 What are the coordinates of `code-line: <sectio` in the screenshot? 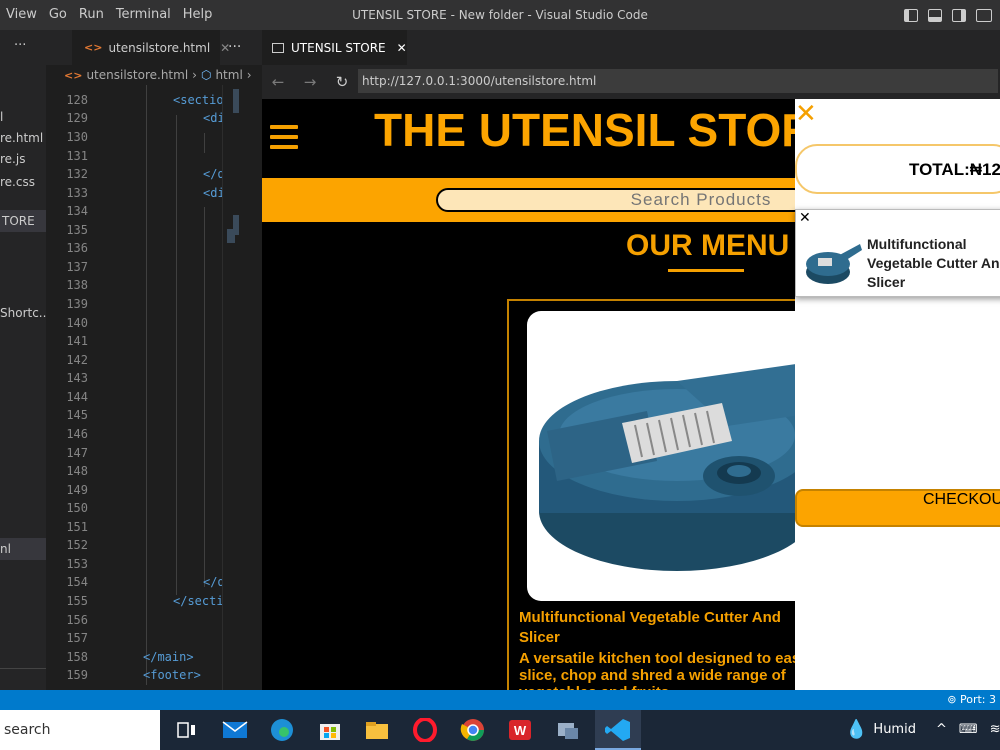 It's located at (198, 100).